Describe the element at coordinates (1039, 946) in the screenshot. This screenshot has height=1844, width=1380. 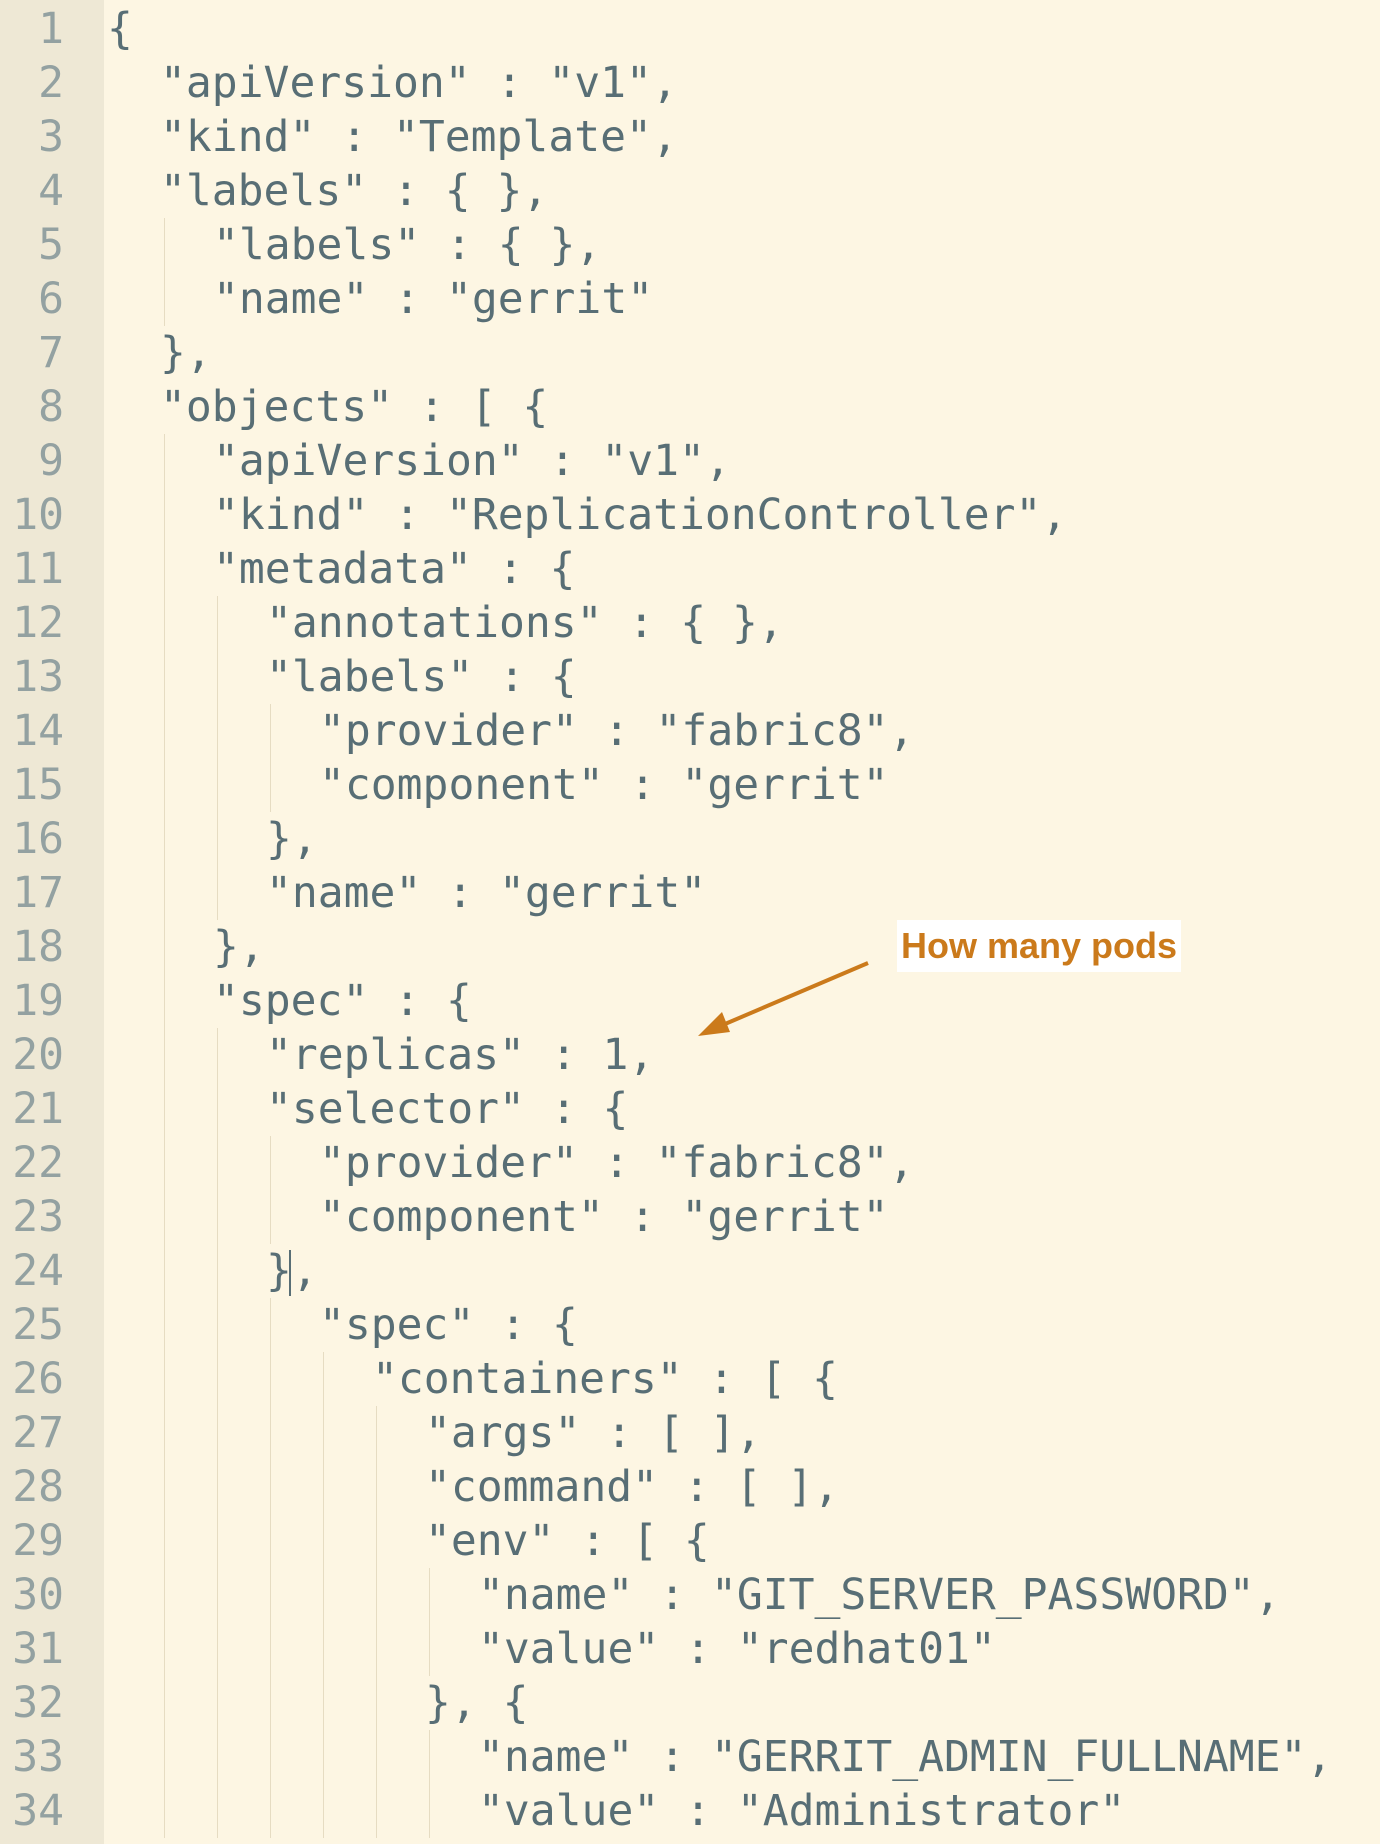
I see `annotation-label: How many pods` at that location.